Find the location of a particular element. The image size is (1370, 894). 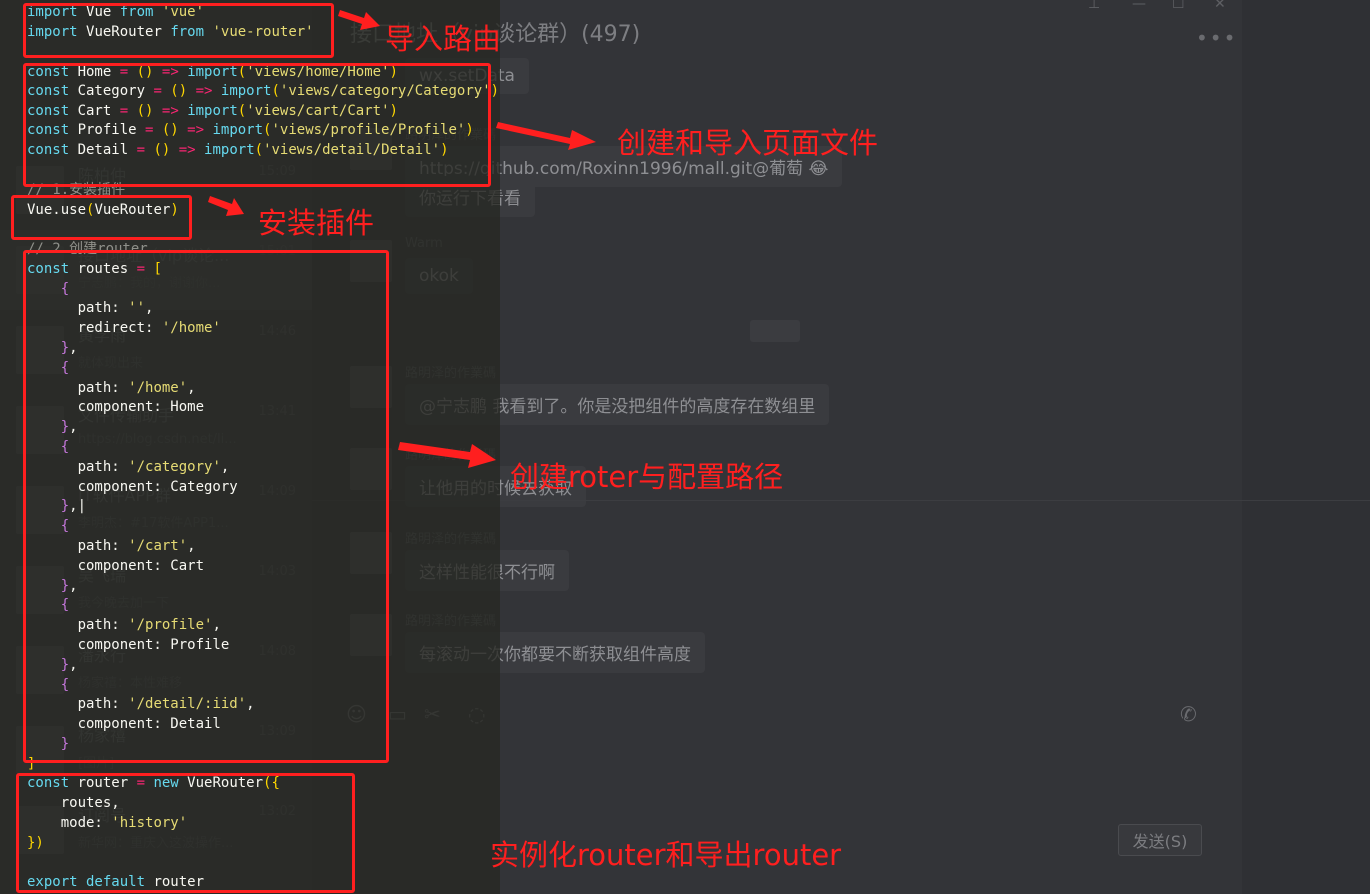

arrow-create-pages is located at coordinates (546, 136).